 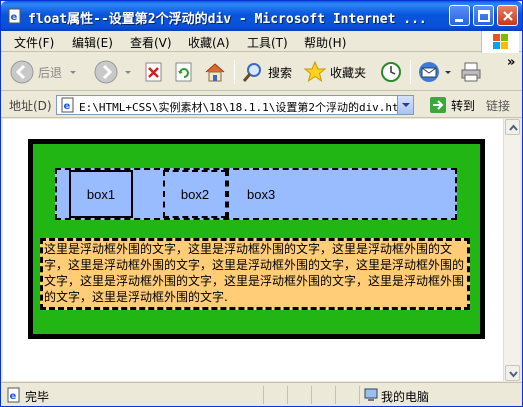 I want to click on stop-icon, so click(x=153, y=72).